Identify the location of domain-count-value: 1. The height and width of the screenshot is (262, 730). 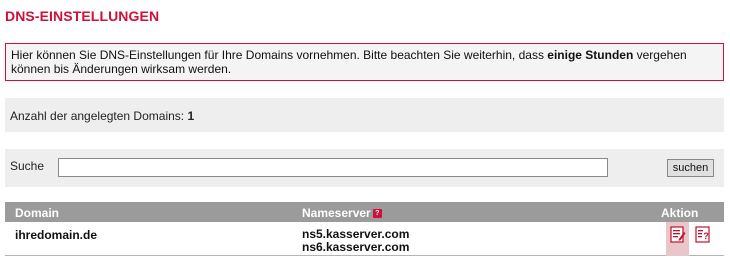
(191, 116).